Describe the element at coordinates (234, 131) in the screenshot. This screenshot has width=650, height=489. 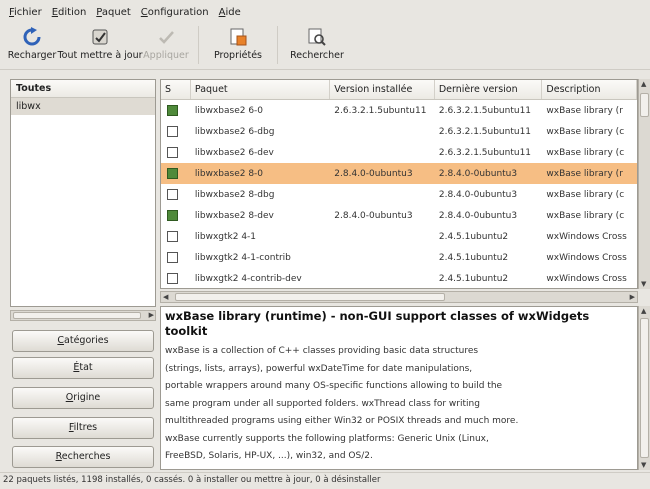
I see `package-name-cell: libwxbase2 6-dbg` at that location.